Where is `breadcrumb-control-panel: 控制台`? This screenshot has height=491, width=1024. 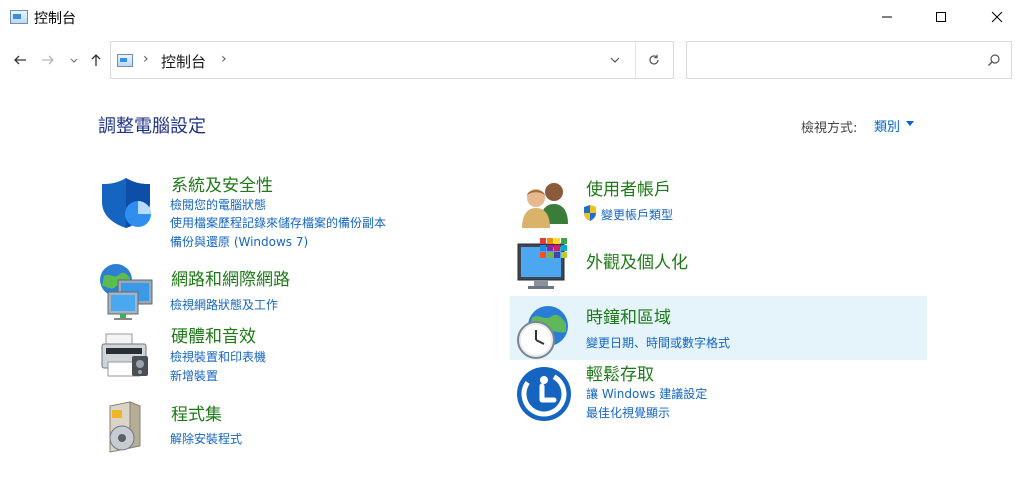
breadcrumb-control-panel: 控制台 is located at coordinates (183, 61).